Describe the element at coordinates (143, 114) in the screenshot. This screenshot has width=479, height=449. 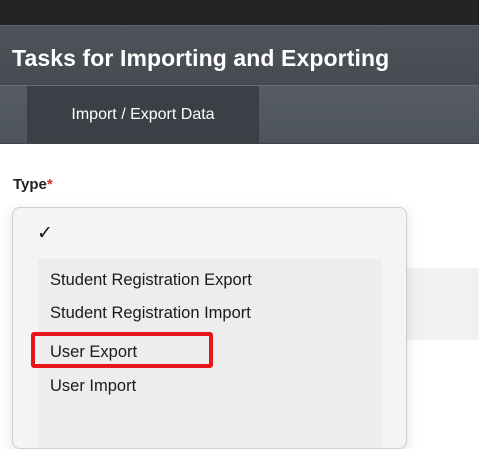
I see `tab-import-export-data: Import / Export Data` at that location.